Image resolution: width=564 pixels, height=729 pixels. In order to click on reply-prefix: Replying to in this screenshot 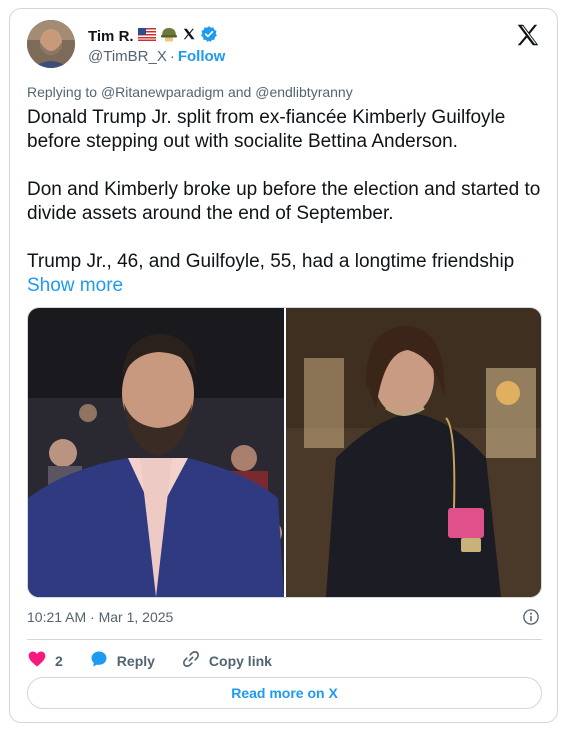, I will do `click(64, 92)`.